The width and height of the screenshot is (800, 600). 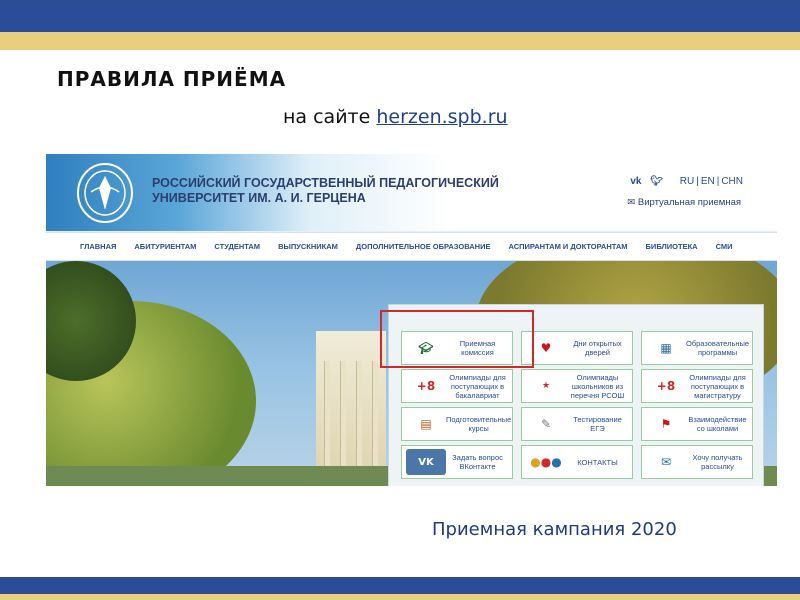 I want to click on tile-label: Олимпиады для поступающих в бакалавриат, so click(x=477, y=386).